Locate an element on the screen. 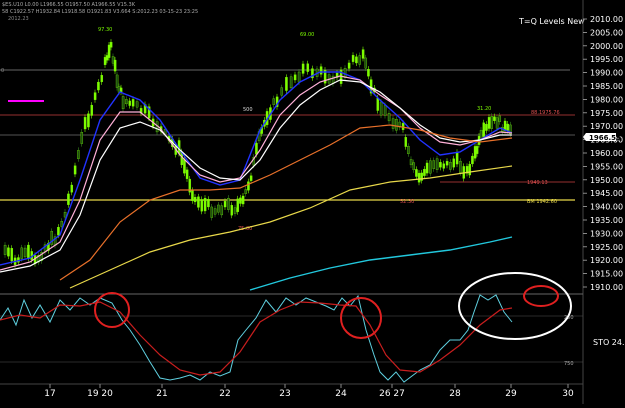 This screenshot has height=408, width=625. peak-label-3: 31.20 is located at coordinates (484, 109).